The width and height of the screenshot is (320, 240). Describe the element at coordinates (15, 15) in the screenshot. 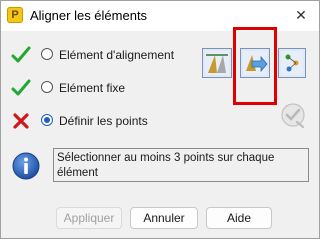

I see `app-logo-icon: P` at that location.